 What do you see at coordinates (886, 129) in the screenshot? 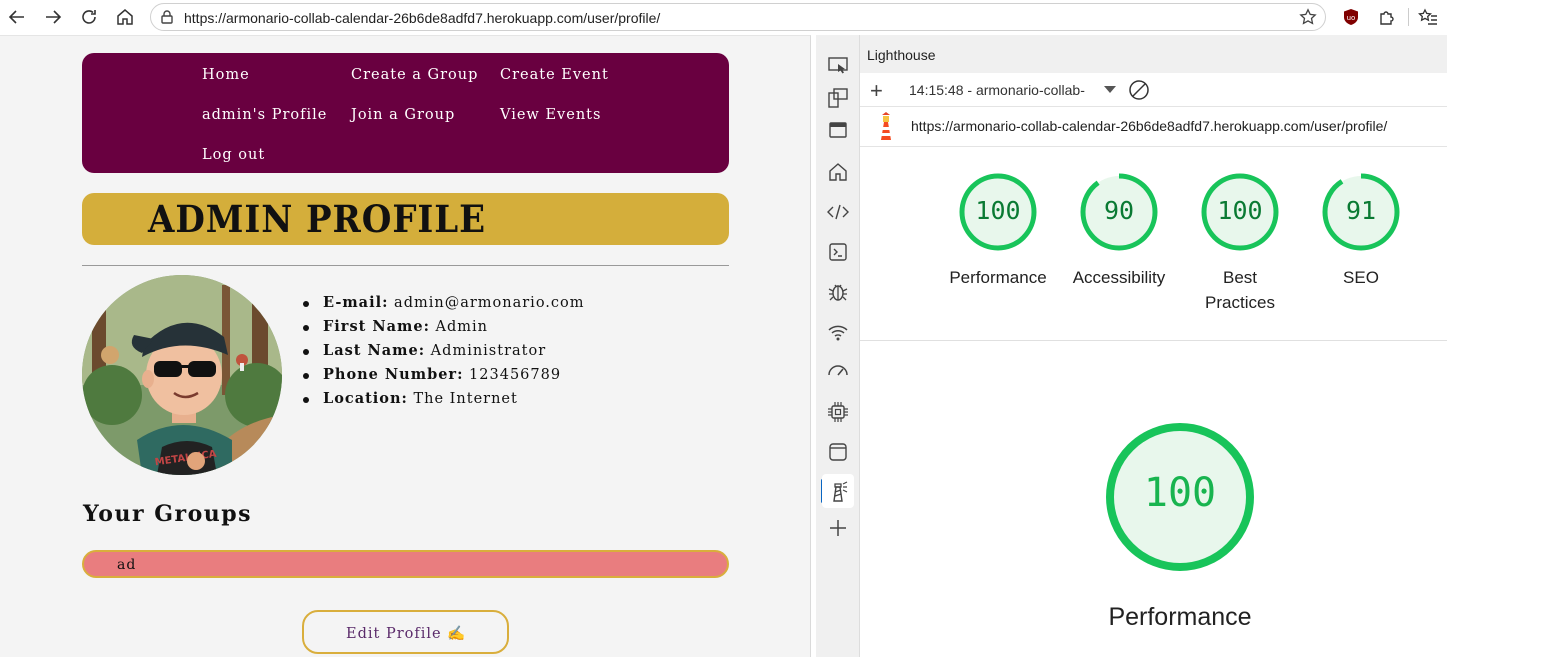
I see `lighthouse-logo-icon` at bounding box center [886, 129].